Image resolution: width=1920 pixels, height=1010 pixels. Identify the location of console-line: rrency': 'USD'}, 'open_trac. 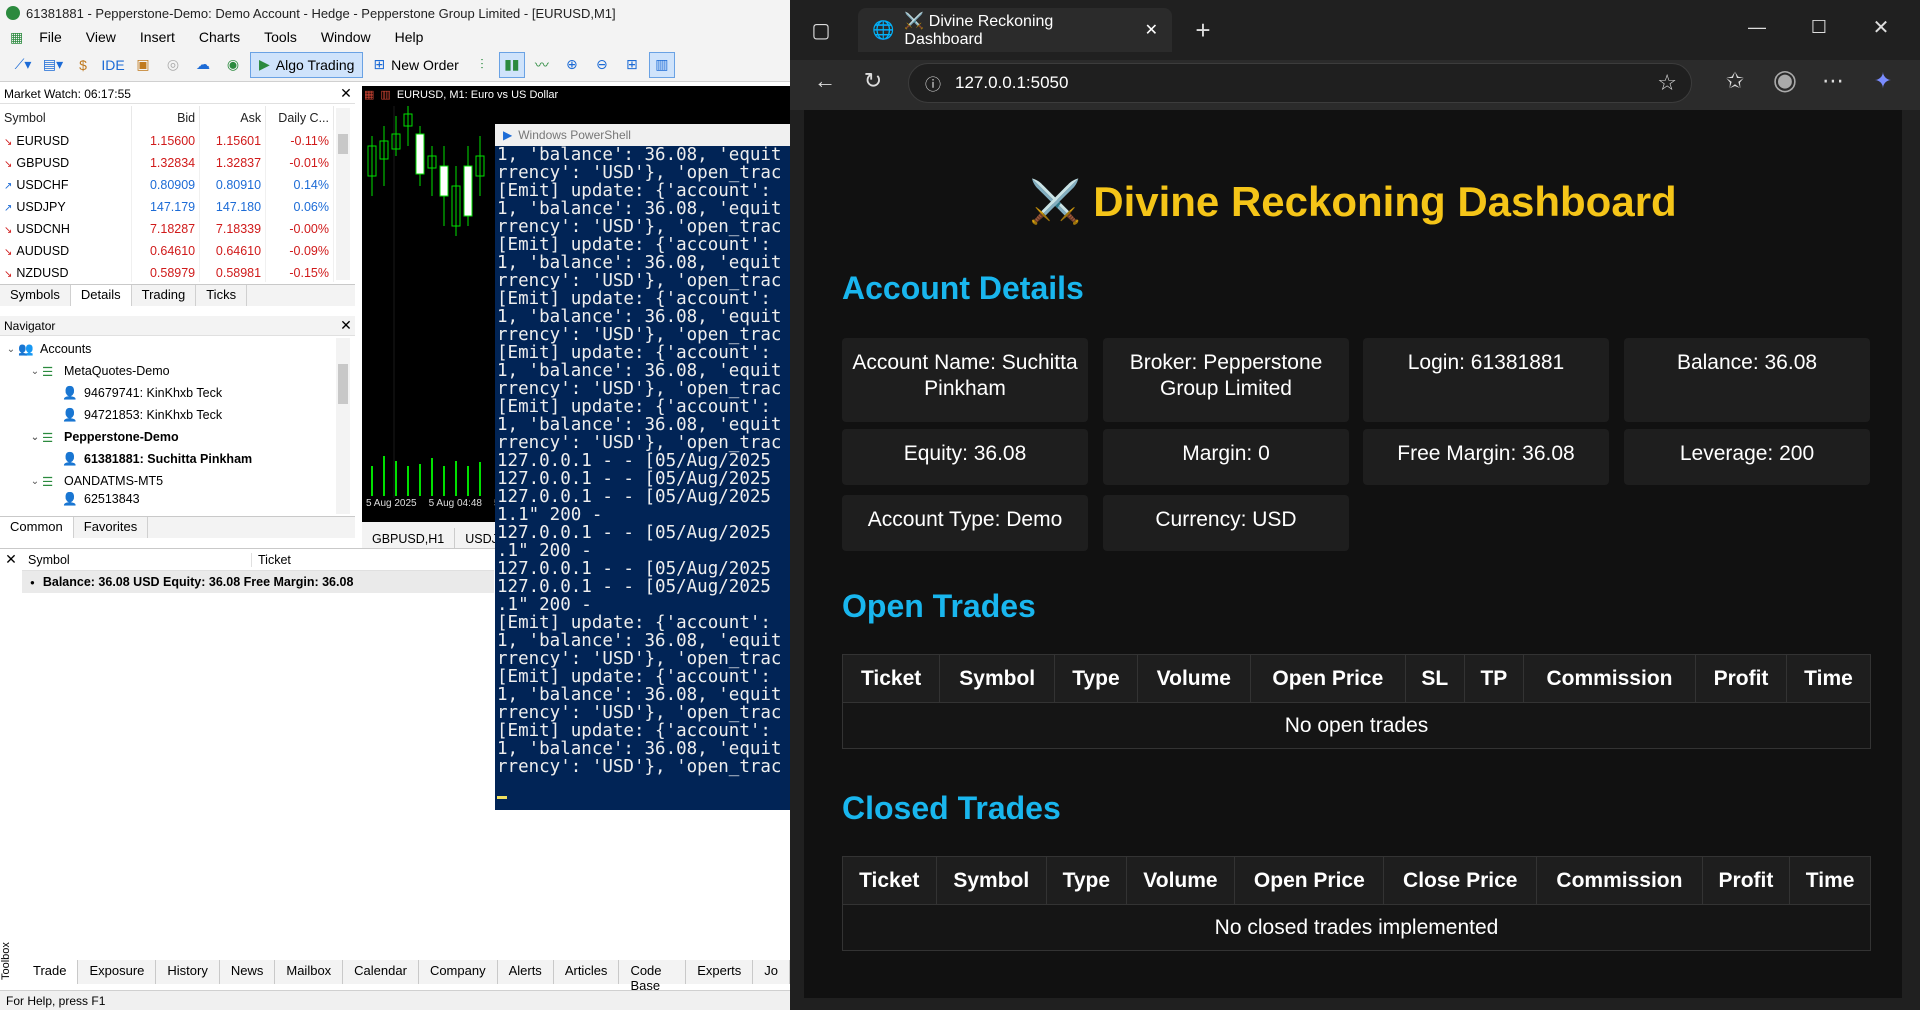
(639, 227).